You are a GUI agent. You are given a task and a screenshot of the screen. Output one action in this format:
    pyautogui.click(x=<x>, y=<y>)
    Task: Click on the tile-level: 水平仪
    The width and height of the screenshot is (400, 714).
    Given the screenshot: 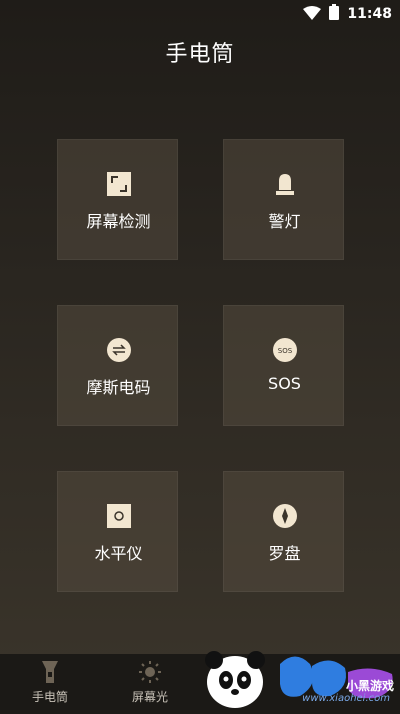 What is the action you would take?
    pyautogui.click(x=117, y=531)
    